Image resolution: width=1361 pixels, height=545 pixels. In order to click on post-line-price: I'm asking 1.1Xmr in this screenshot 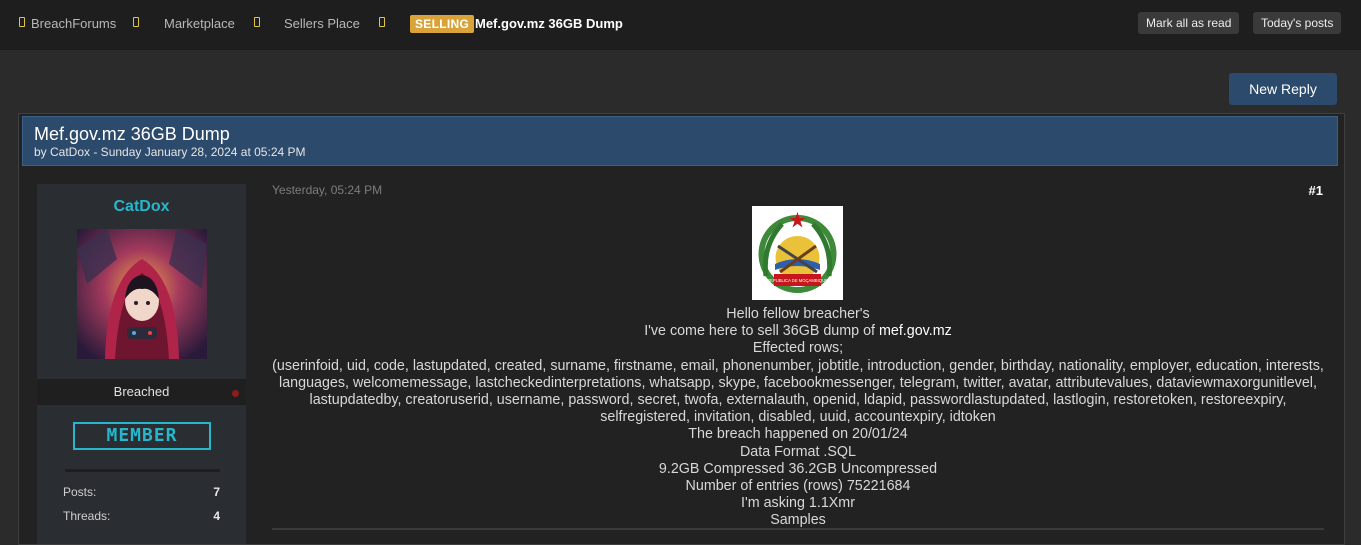, I will do `click(798, 503)`.